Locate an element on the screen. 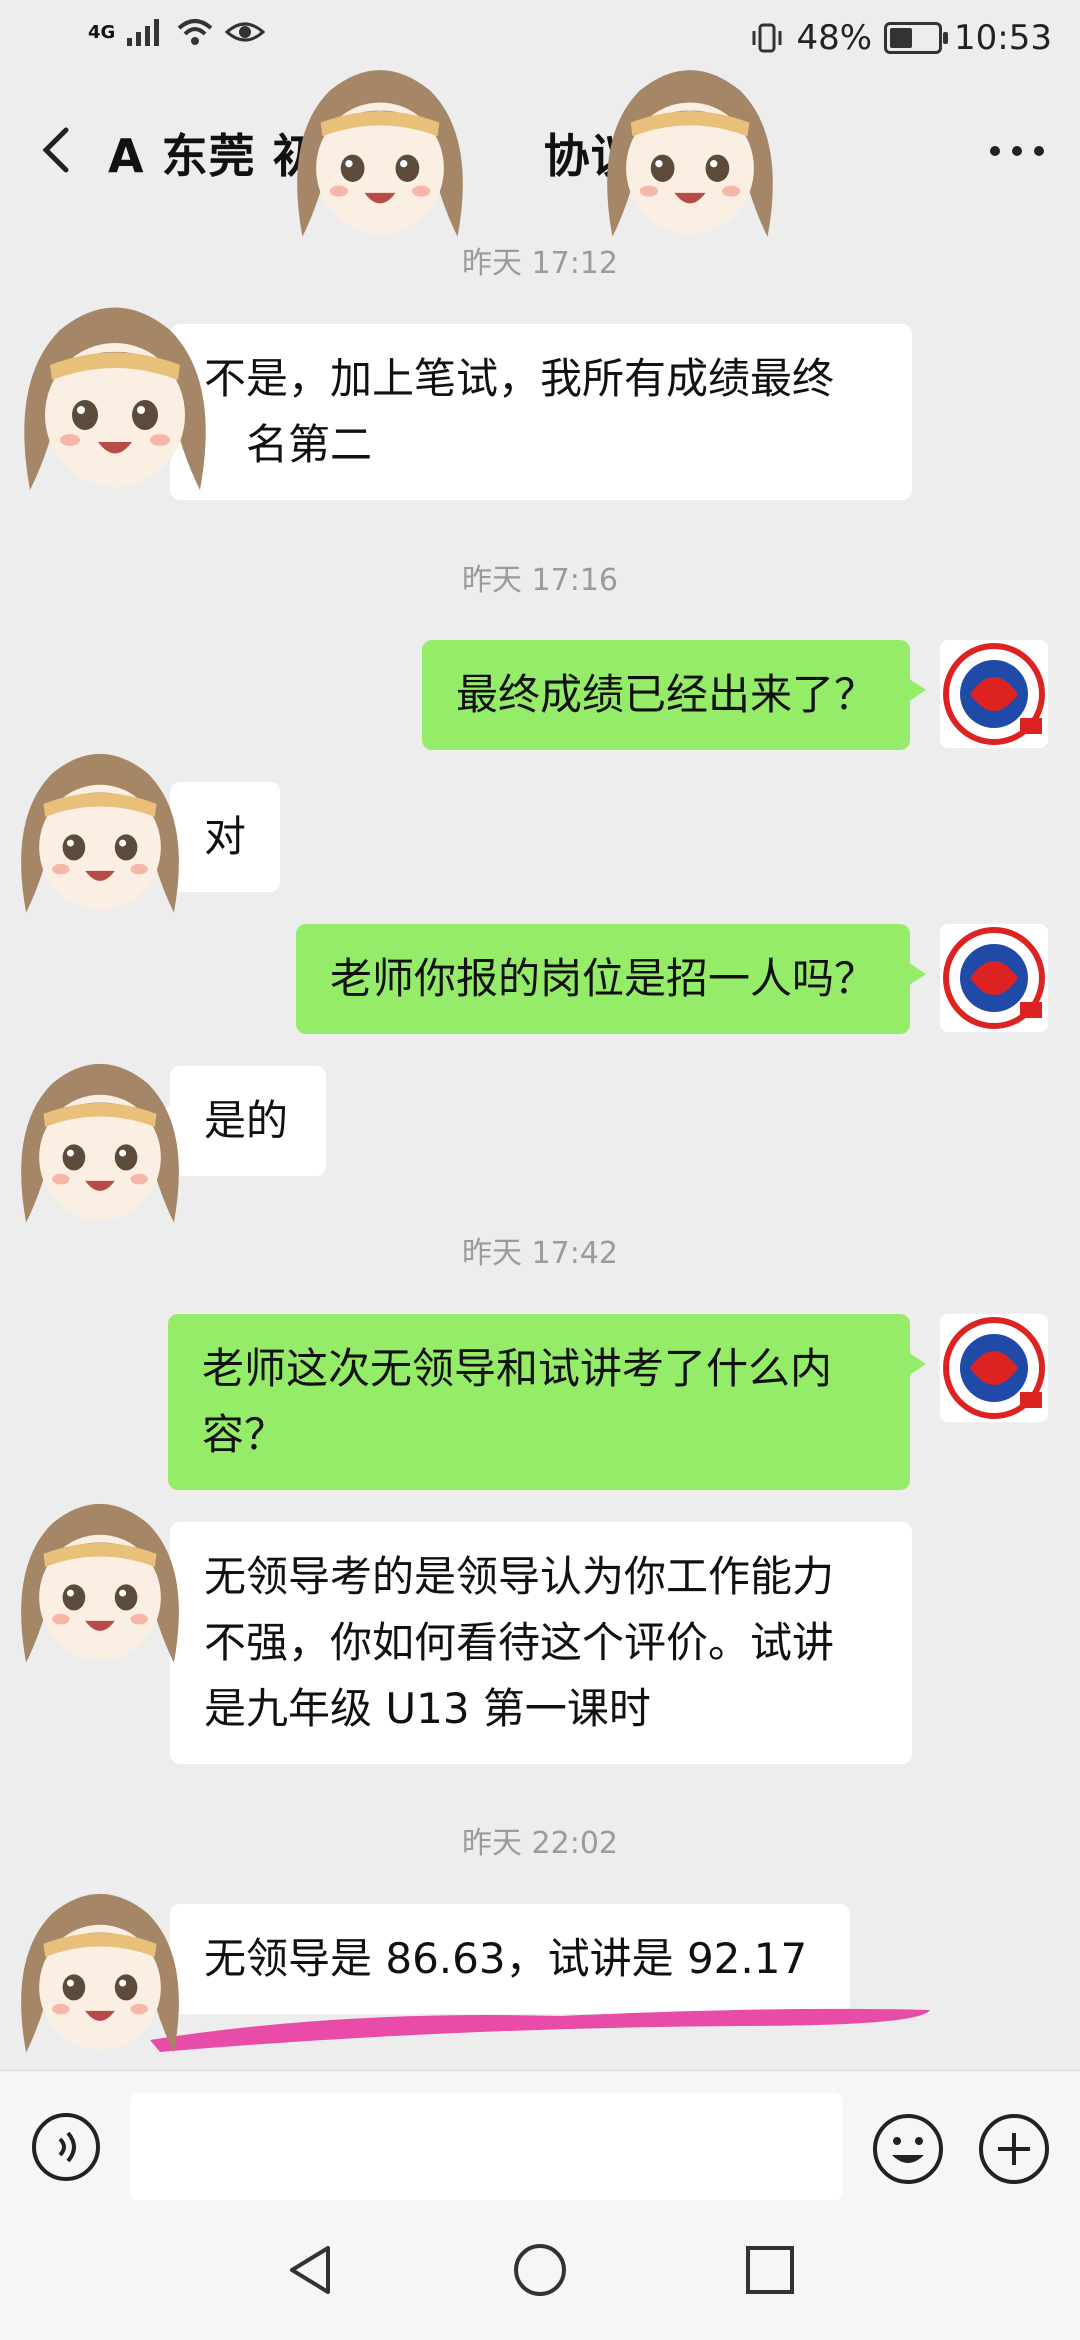  plus-icon is located at coordinates (1014, 2149).